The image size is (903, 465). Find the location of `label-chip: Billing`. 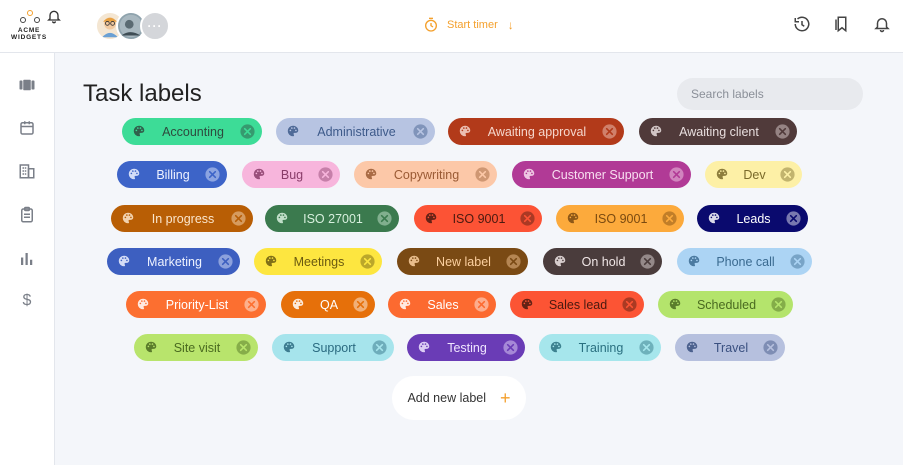

label-chip: Billing is located at coordinates (172, 174).